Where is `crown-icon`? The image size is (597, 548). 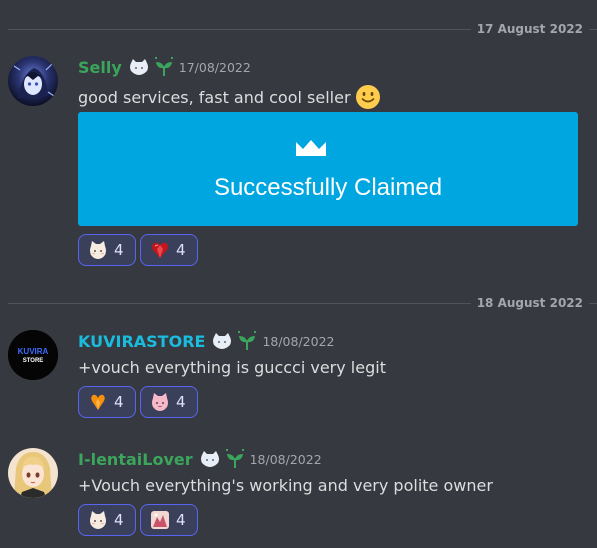
crown-icon is located at coordinates (311, 148).